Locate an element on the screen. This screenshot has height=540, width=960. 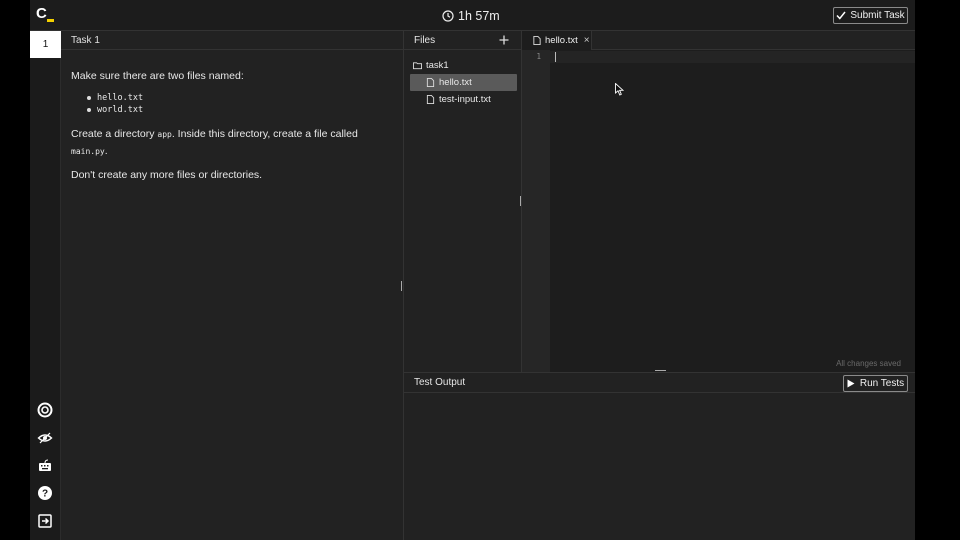
logo: C is located at coordinates (46, 15).